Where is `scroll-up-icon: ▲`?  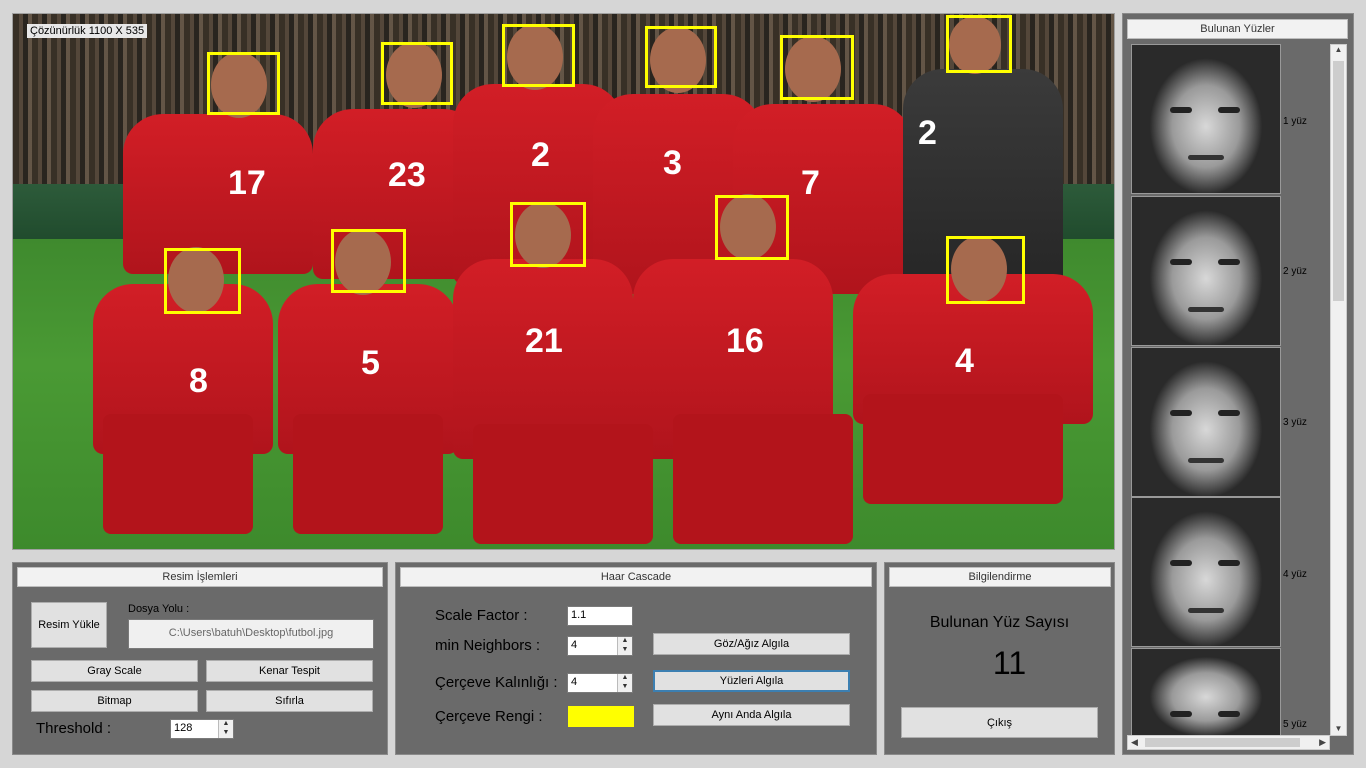
scroll-up-icon: ▲ is located at coordinates (1338, 49).